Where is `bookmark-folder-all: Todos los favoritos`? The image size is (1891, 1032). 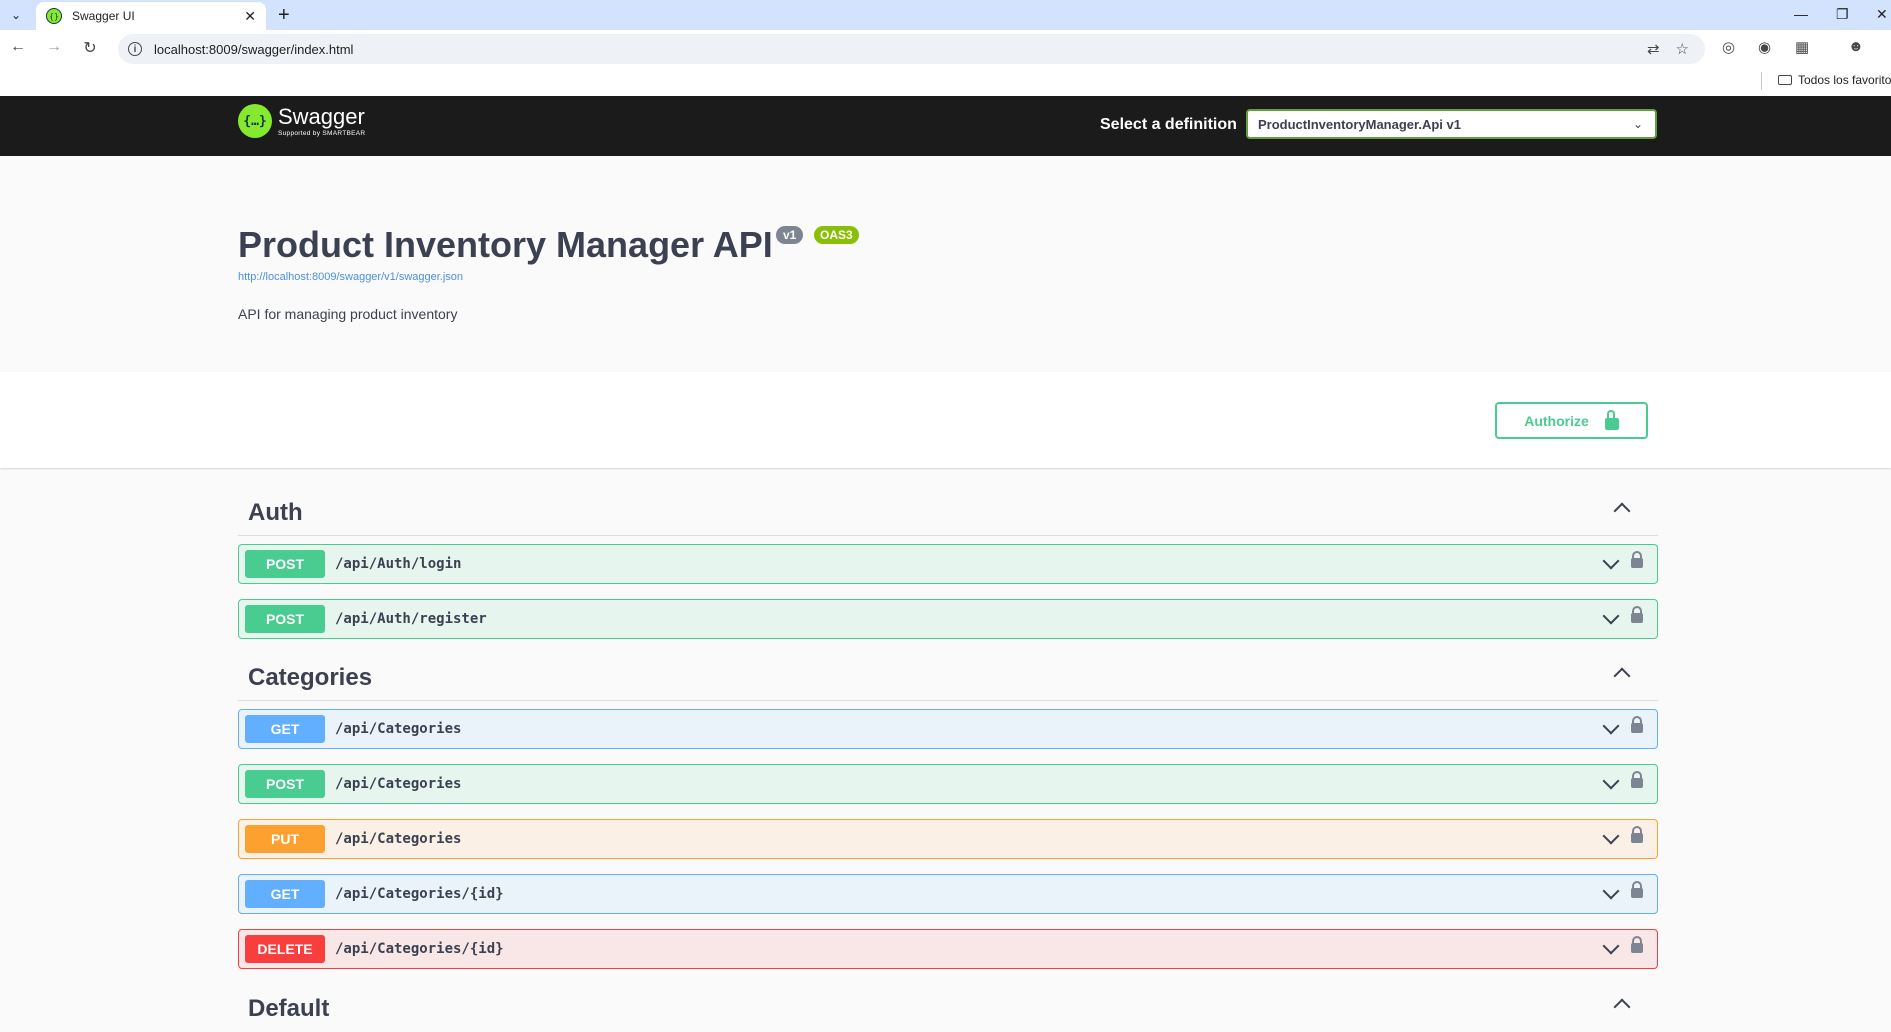
bookmark-folder-all: Todos los favoritos is located at coordinates (1834, 80).